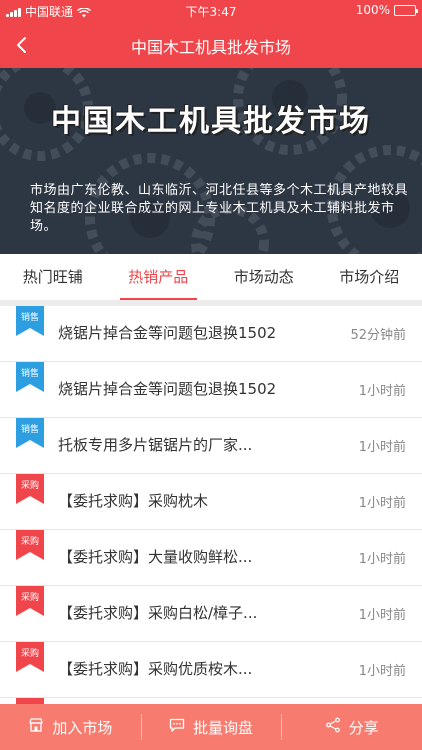  Describe the element at coordinates (133, 501) in the screenshot. I see `list-item-title: 【委托求购】采购枕木` at that location.